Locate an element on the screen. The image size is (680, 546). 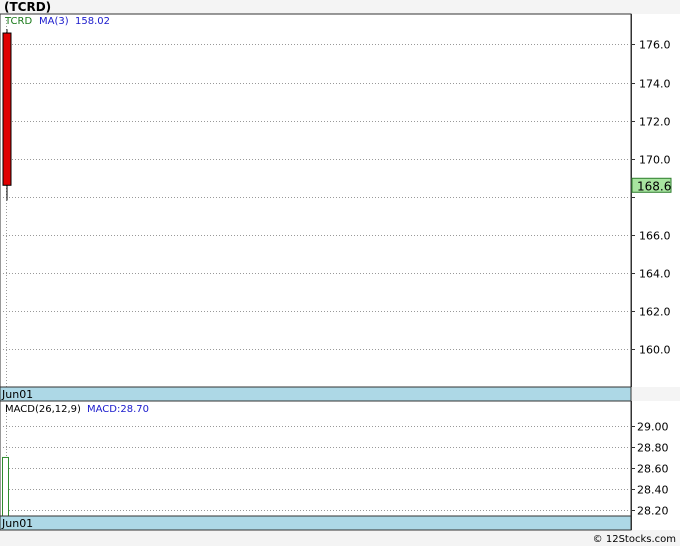
legend-ma-label: MA(3) is located at coordinates (54, 21).